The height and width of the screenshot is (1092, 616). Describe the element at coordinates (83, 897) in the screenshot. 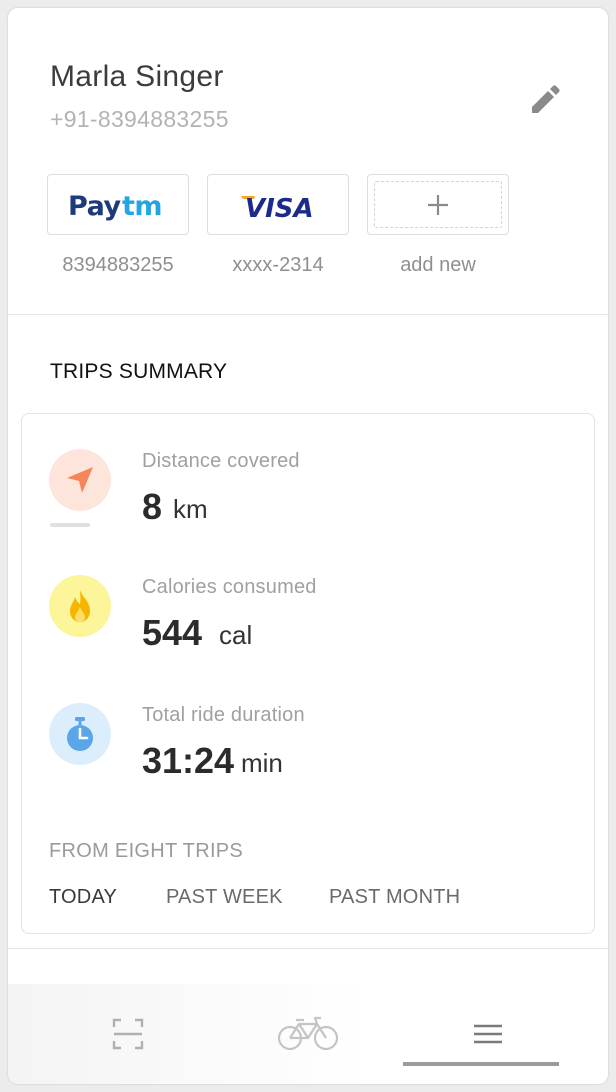

I see `tab-today: TODAY` at that location.